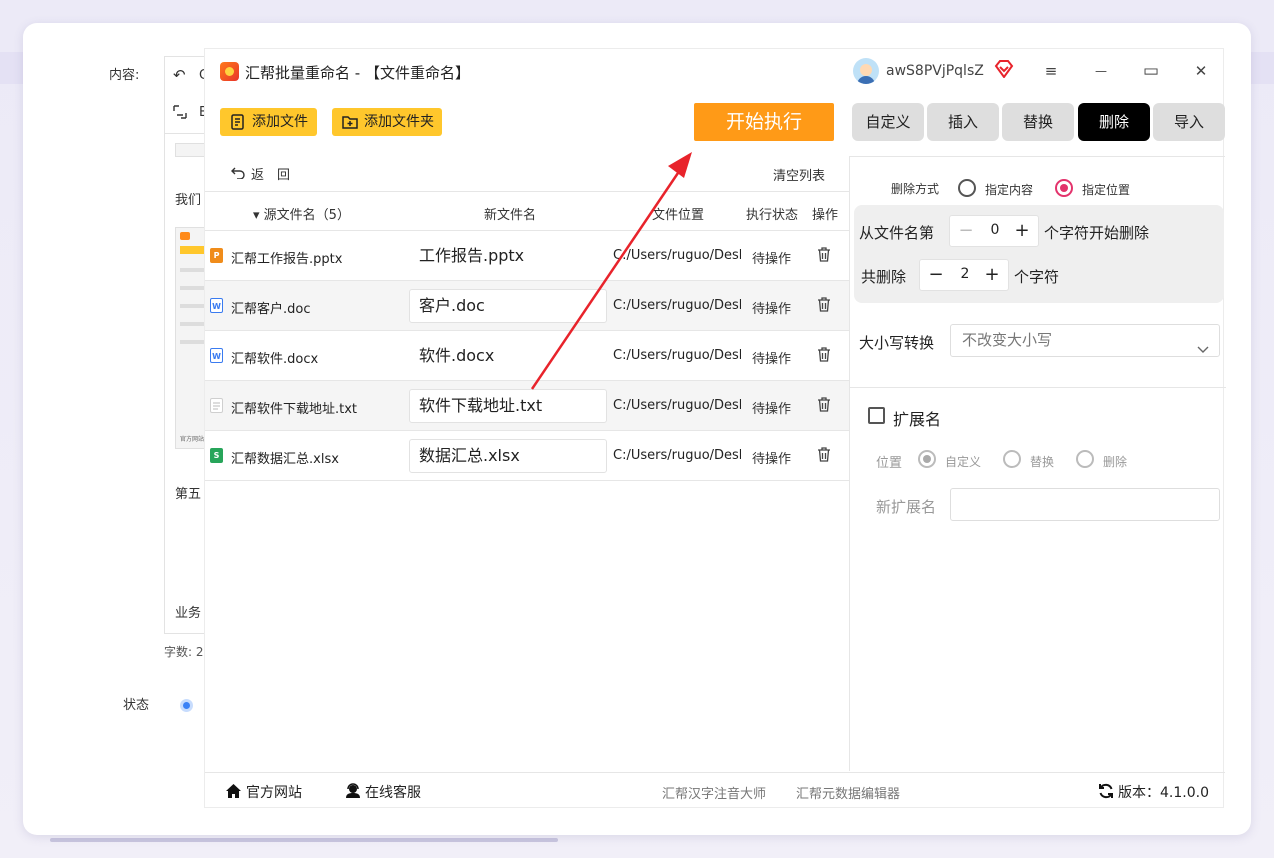 This screenshot has width=1274, height=858. What do you see at coordinates (287, 259) in the screenshot?
I see `source-filename: 汇帮工作报告.pptx` at bounding box center [287, 259].